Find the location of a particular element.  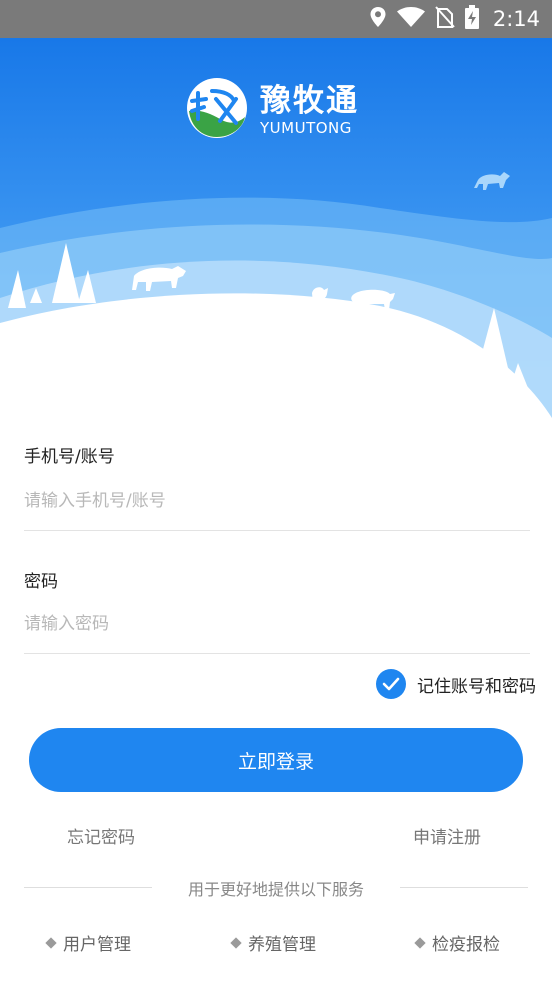

app-name: 豫牧通 is located at coordinates (309, 101).